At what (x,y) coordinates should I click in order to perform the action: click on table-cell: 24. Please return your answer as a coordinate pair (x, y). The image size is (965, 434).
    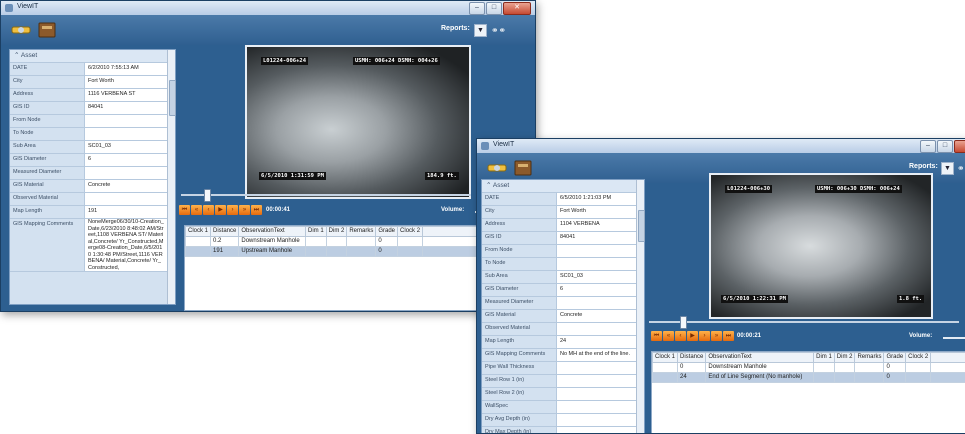
    Looking at the image, I should click on (692, 378).